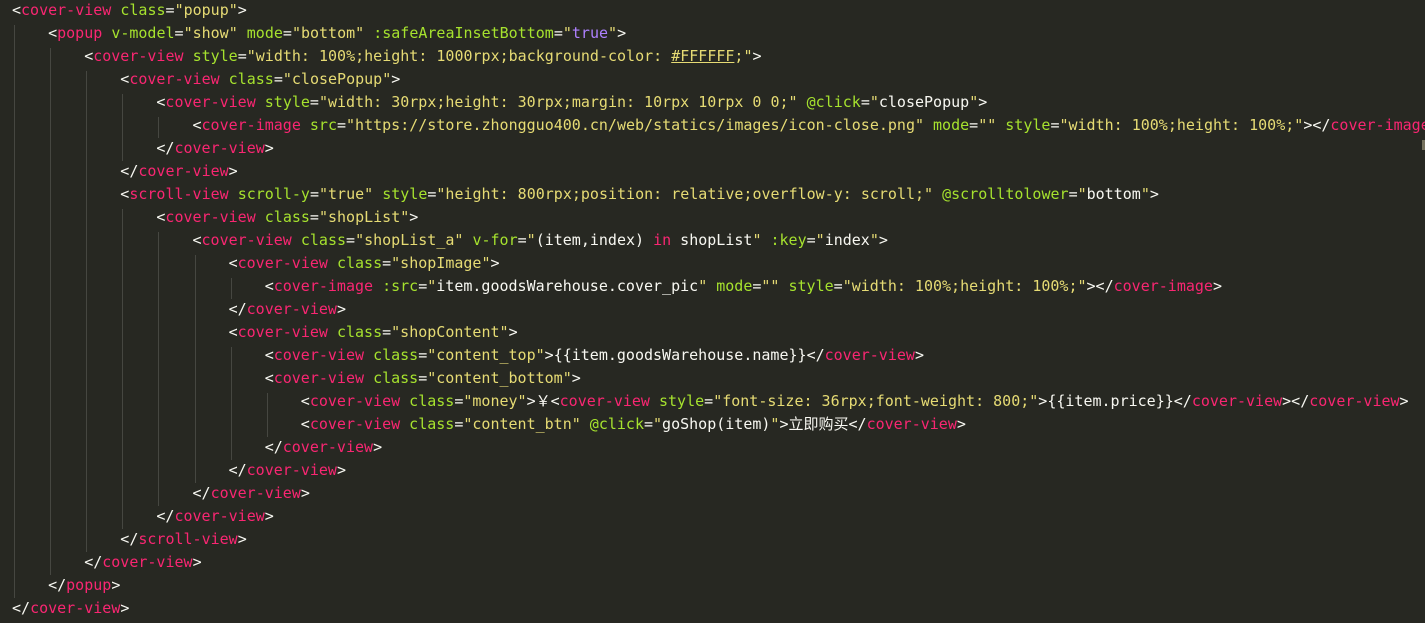 The image size is (1425, 623). I want to click on code-line: </popup>, so click(84, 586).